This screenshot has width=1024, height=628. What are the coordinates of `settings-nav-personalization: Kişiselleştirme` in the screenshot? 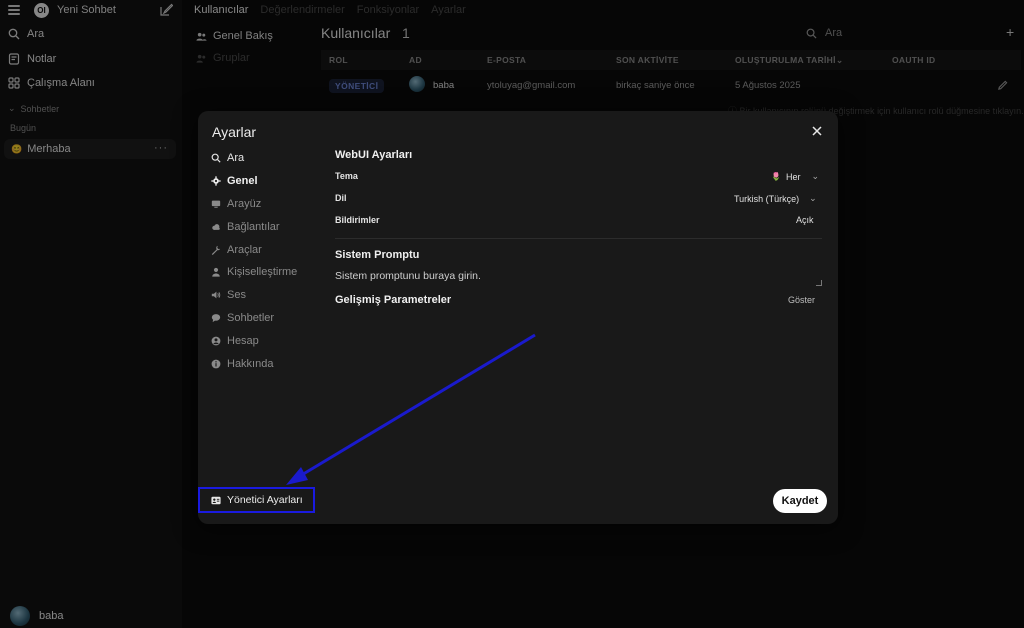 It's located at (265, 272).